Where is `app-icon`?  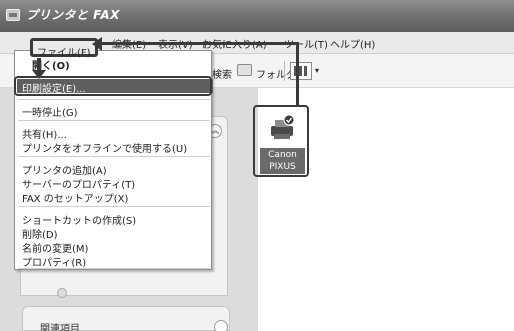 app-icon is located at coordinates (13, 15).